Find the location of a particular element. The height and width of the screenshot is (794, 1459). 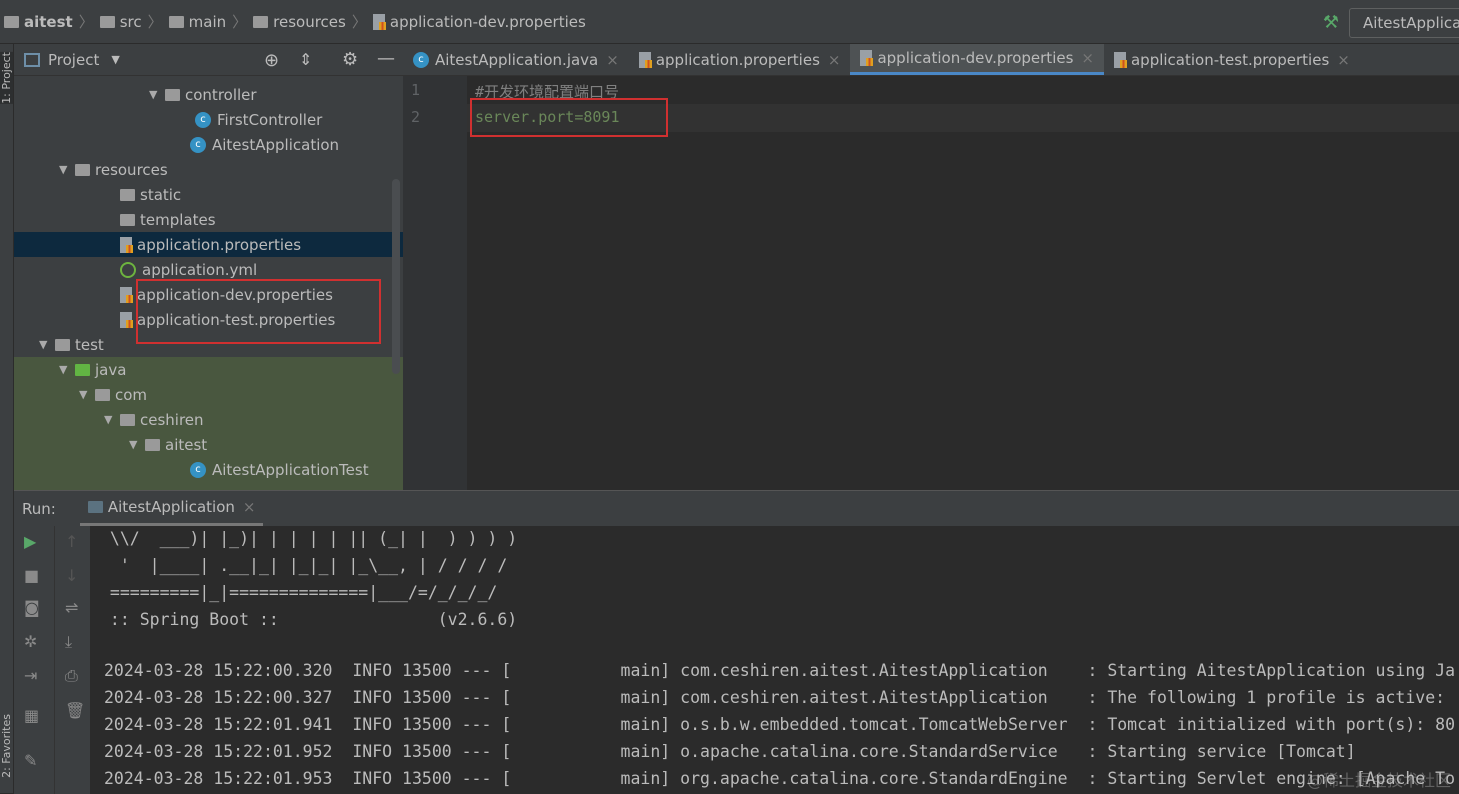

print-icon: ⎙ is located at coordinates (71, 676).